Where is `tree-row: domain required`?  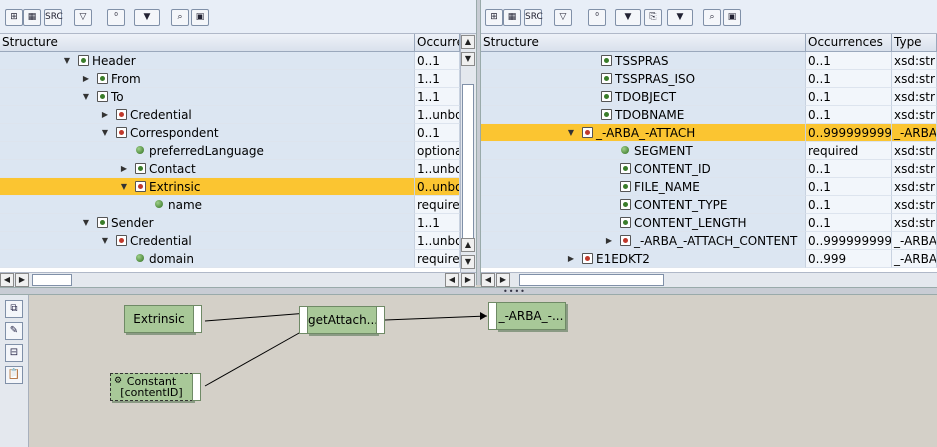
tree-row: domain required is located at coordinates (230, 259).